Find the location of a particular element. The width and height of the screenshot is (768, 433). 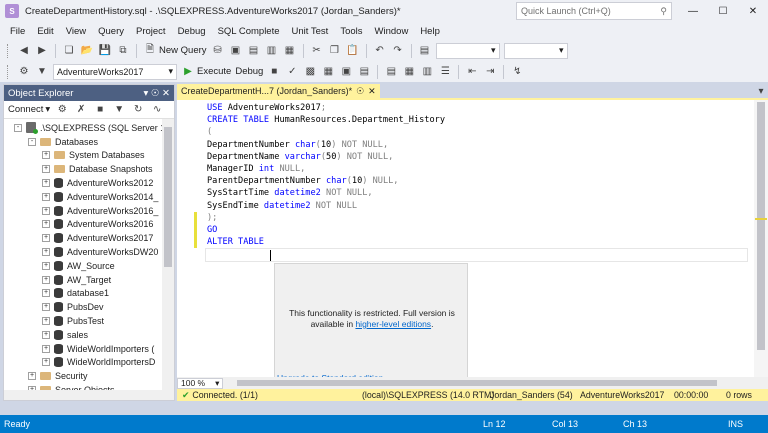

close-button: ✕ is located at coordinates (753, 11).